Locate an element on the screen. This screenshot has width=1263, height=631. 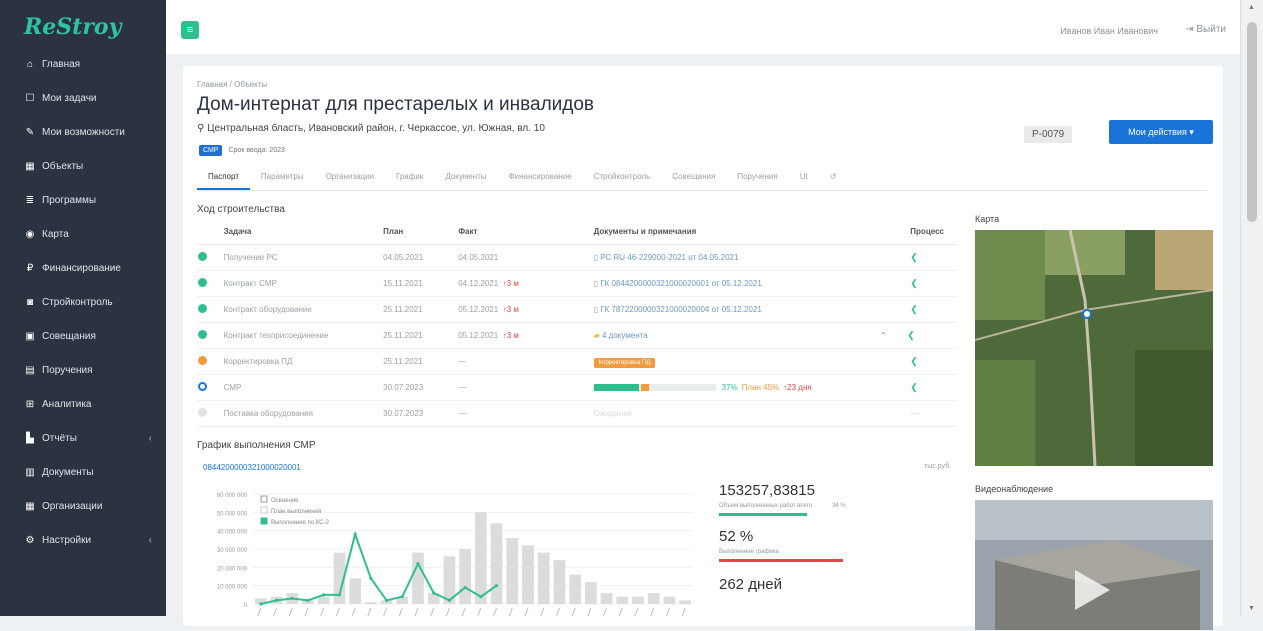
sidebar-item: ≣ Программы is located at coordinates (83, 201).